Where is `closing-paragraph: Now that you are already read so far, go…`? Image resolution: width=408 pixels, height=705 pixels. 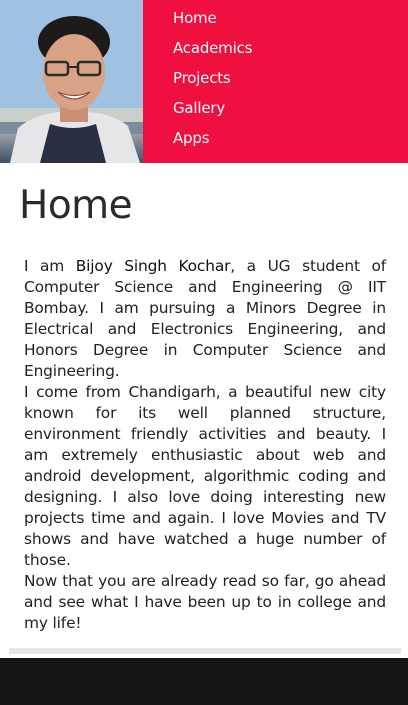 closing-paragraph: Now that you are already read so far, go… is located at coordinates (205, 602).